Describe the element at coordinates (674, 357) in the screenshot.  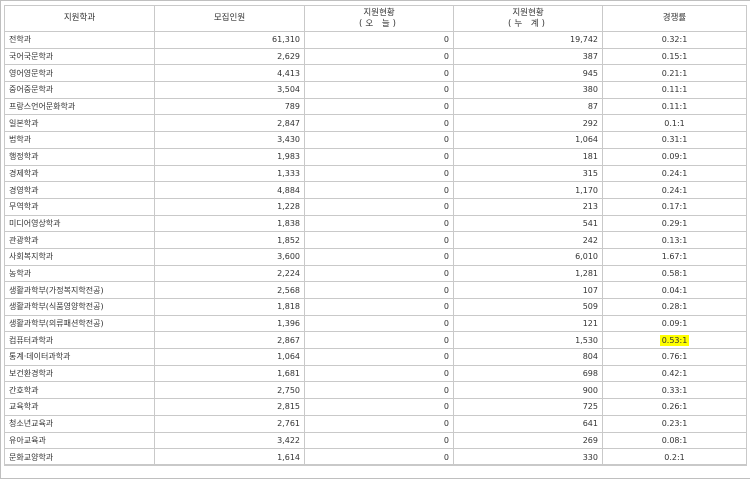
I see `rate-cell: 0.76:1` at that location.